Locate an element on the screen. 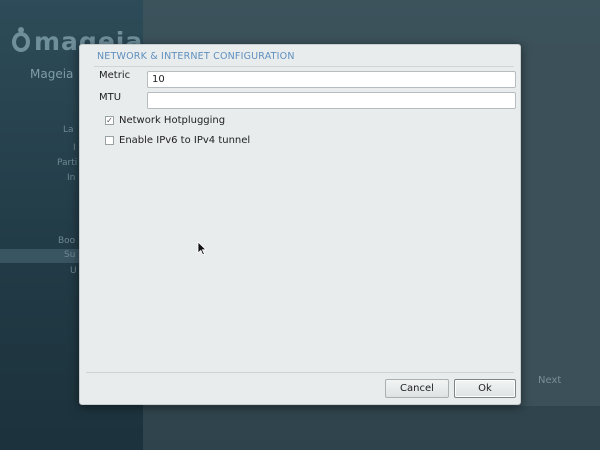 This screenshot has width=600, height=450. sidebar-item-license: I is located at coordinates (74, 148).